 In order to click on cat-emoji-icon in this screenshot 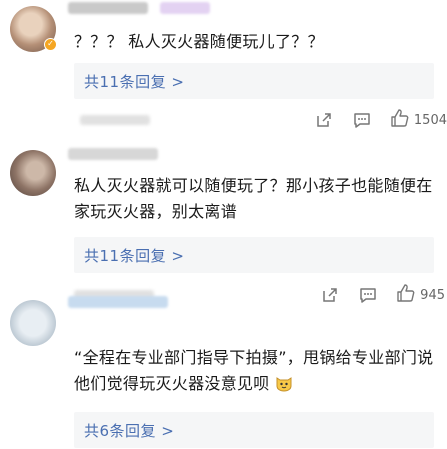, I will do `click(284, 383)`.